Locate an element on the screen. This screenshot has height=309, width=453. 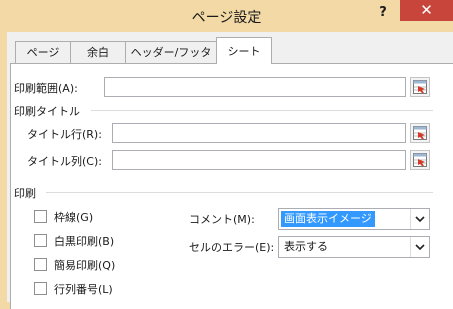
title-rows-label: タイトル行(R): is located at coordinates (64, 134).